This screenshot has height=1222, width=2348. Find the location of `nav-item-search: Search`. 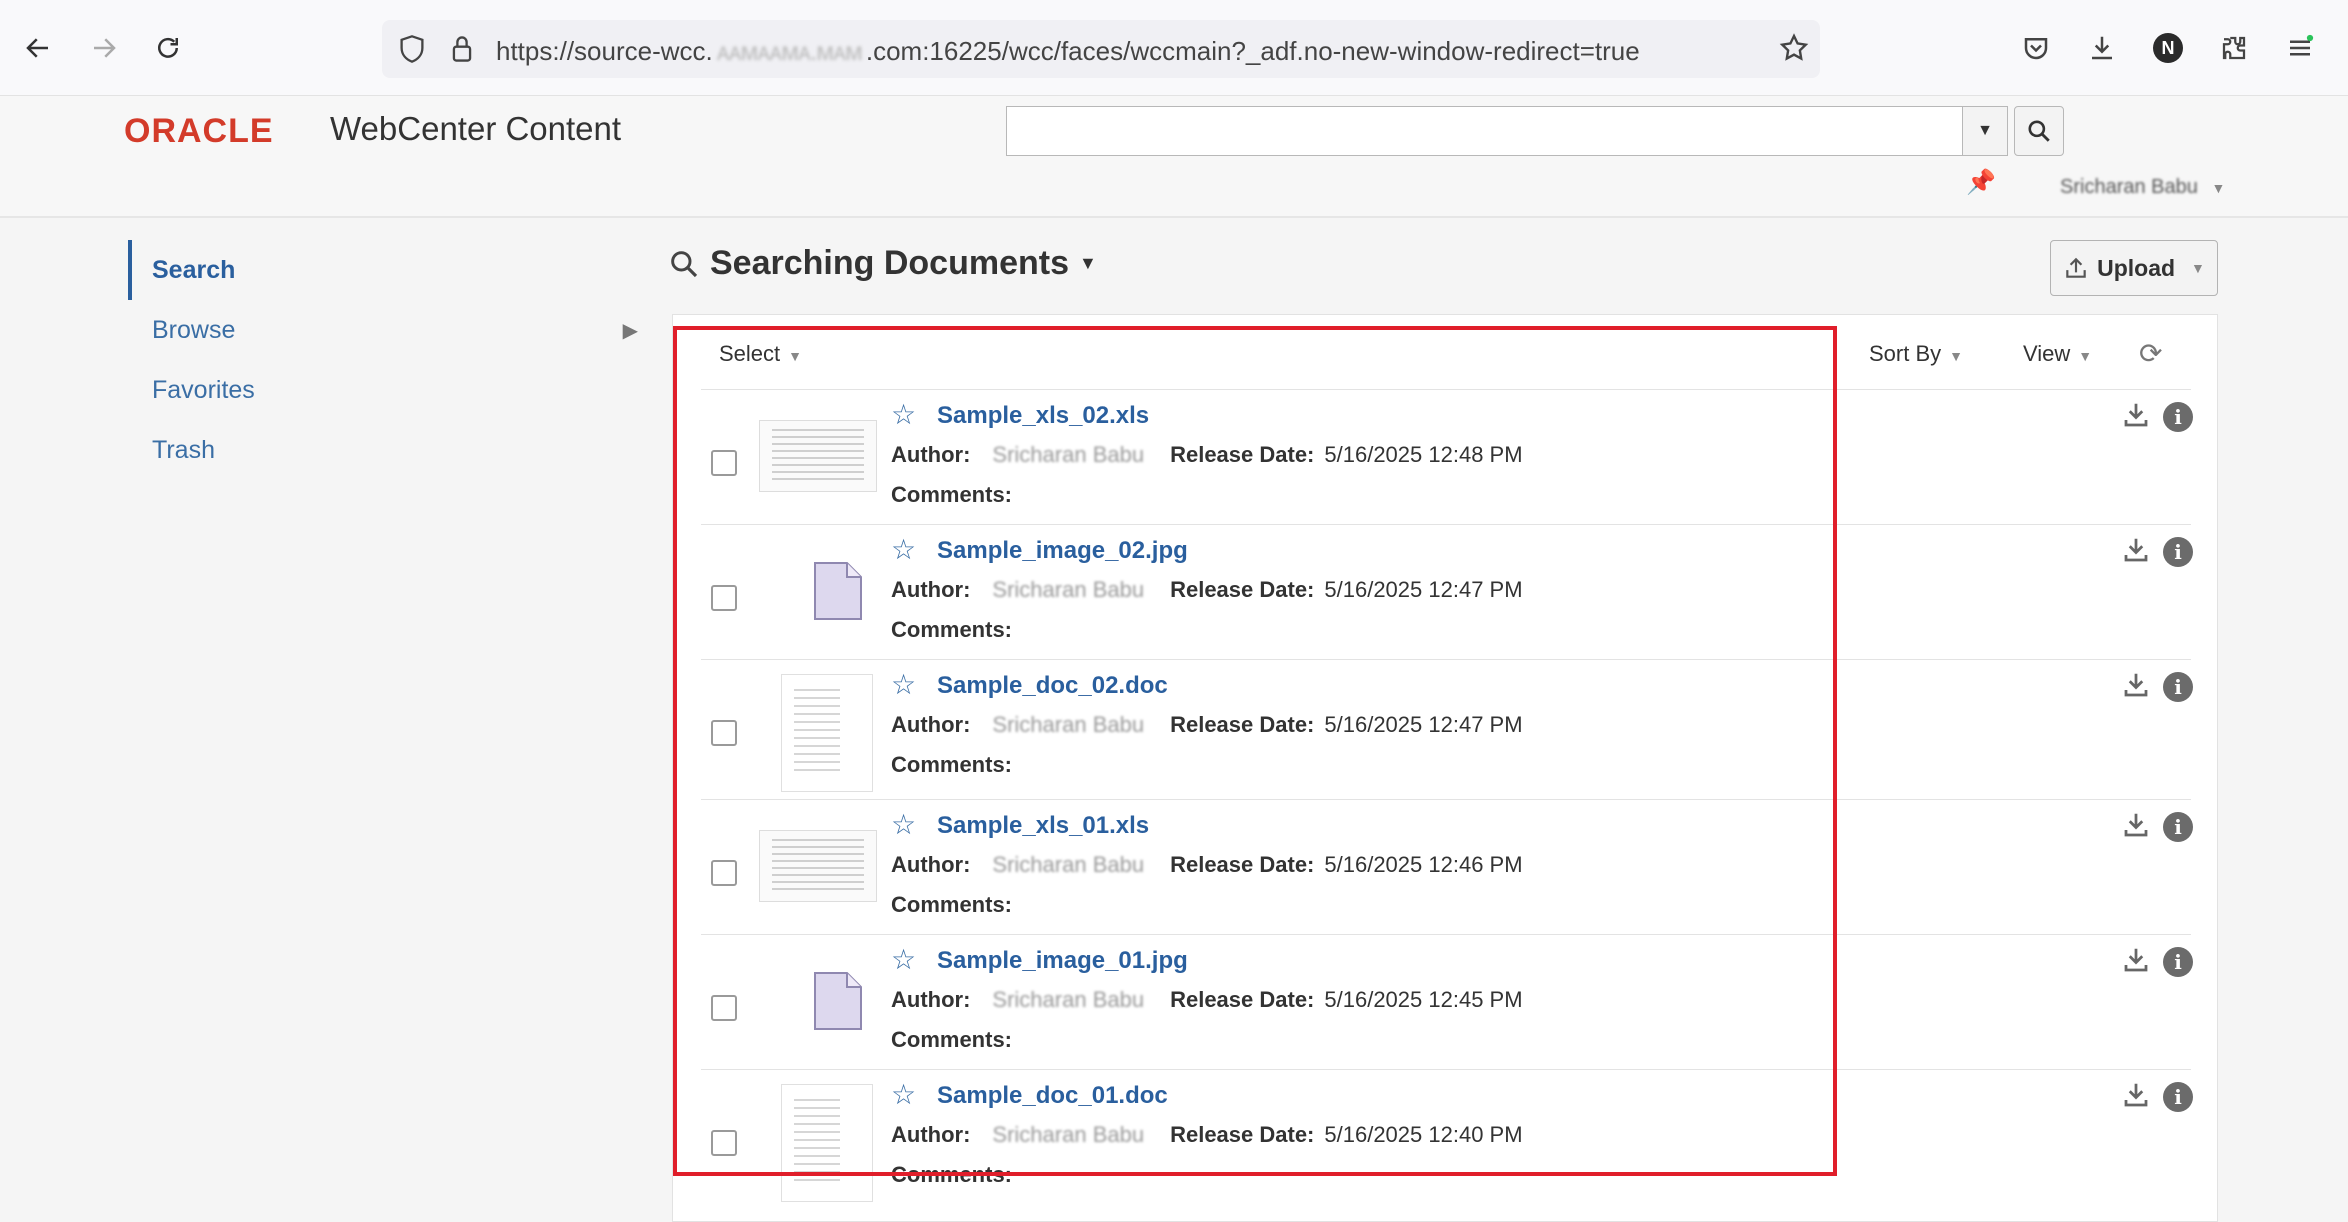

nav-item-search: Search is located at coordinates (383, 270).